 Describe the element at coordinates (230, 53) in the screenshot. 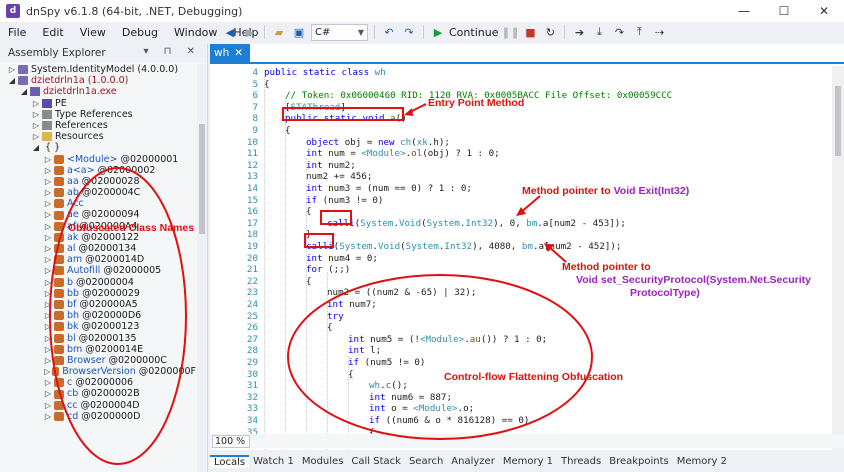

I see `document-tab-wh: wh ✕` at that location.